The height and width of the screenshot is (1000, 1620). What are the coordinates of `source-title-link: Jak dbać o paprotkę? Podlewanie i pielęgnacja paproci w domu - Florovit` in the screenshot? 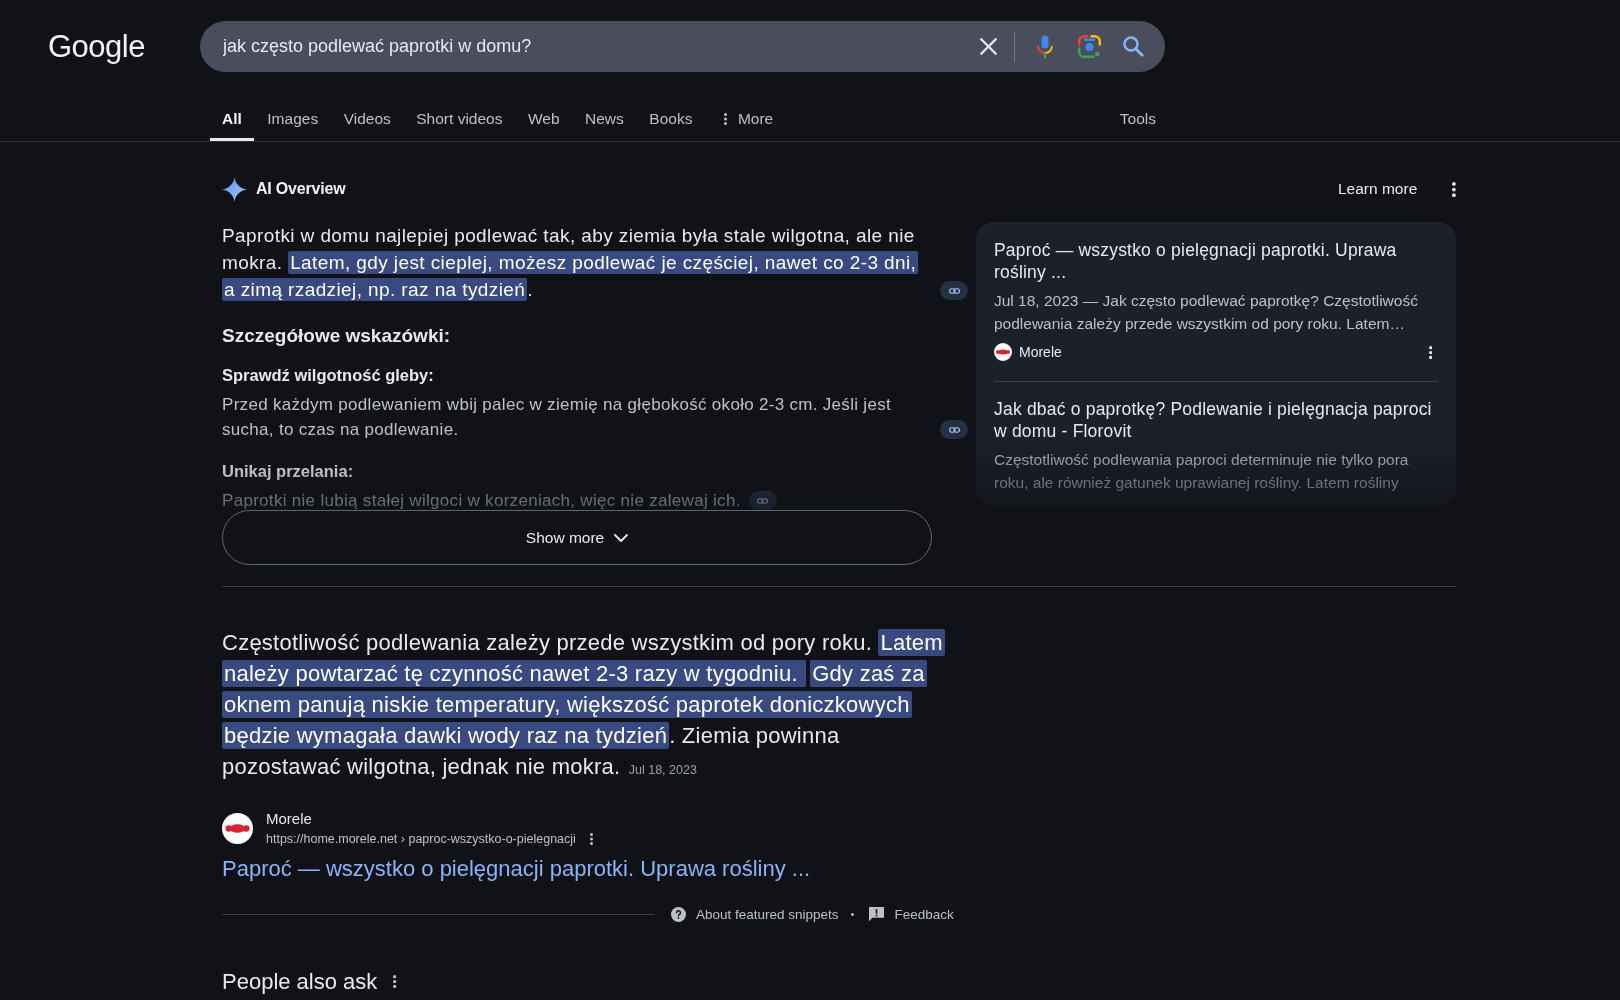 It's located at (1216, 420).